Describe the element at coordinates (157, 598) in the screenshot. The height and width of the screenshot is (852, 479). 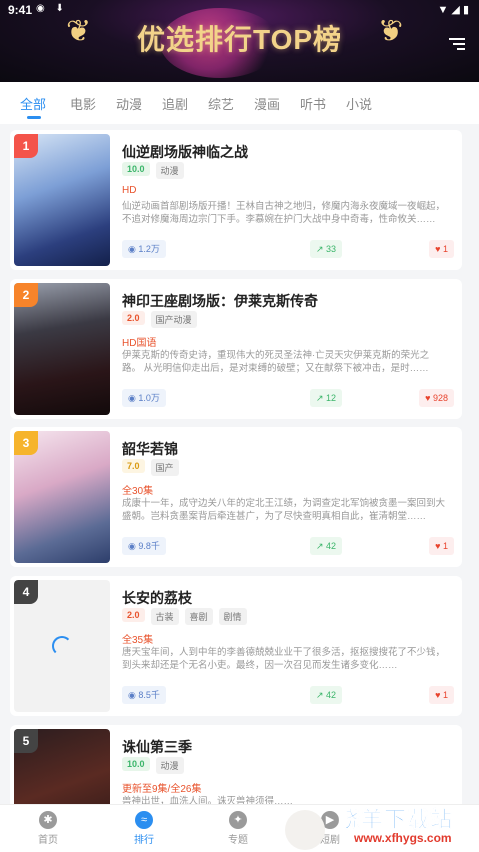
I see `item-title: 长安的荔枝` at that location.